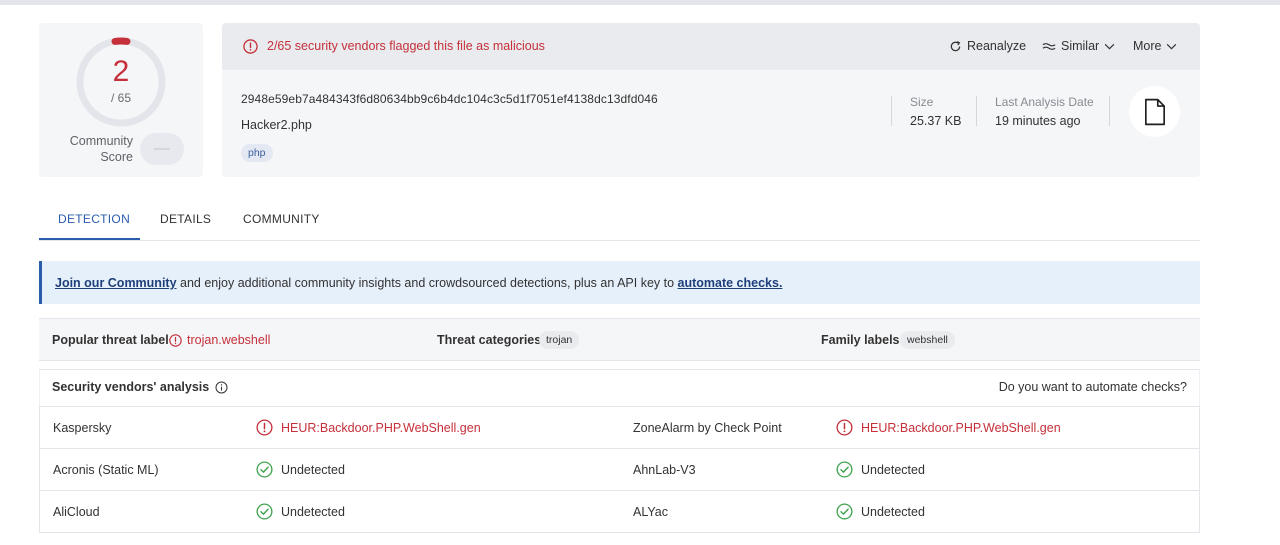 The width and height of the screenshot is (1280, 545). Describe the element at coordinates (94, 219) in the screenshot. I see `tab-detection: DETECTION` at that location.